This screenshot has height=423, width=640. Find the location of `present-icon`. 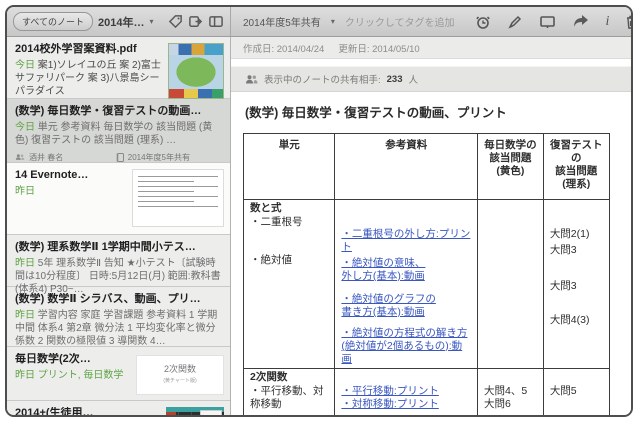

present-icon is located at coordinates (547, 22).